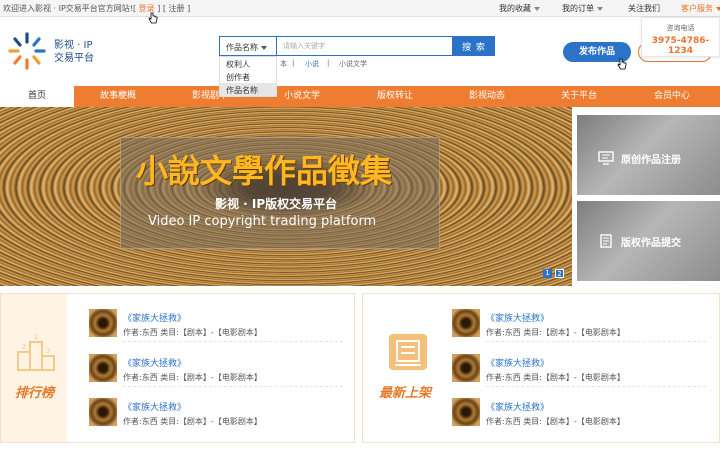  I want to click on hot-word: 小说, so click(312, 64).